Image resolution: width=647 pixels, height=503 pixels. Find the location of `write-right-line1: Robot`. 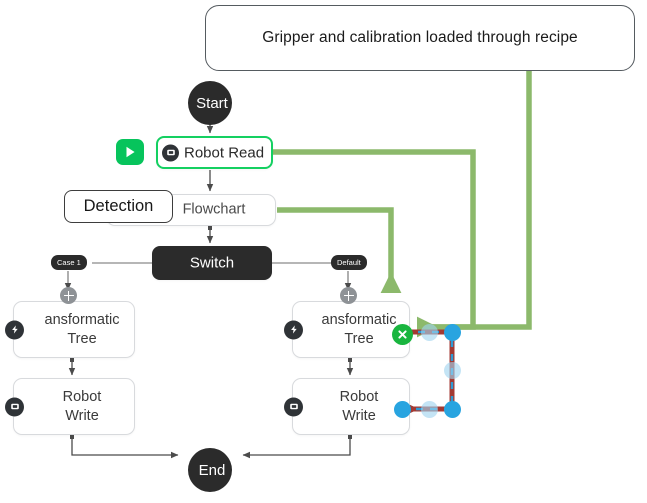

write-right-line1: Robot is located at coordinates (359, 396).